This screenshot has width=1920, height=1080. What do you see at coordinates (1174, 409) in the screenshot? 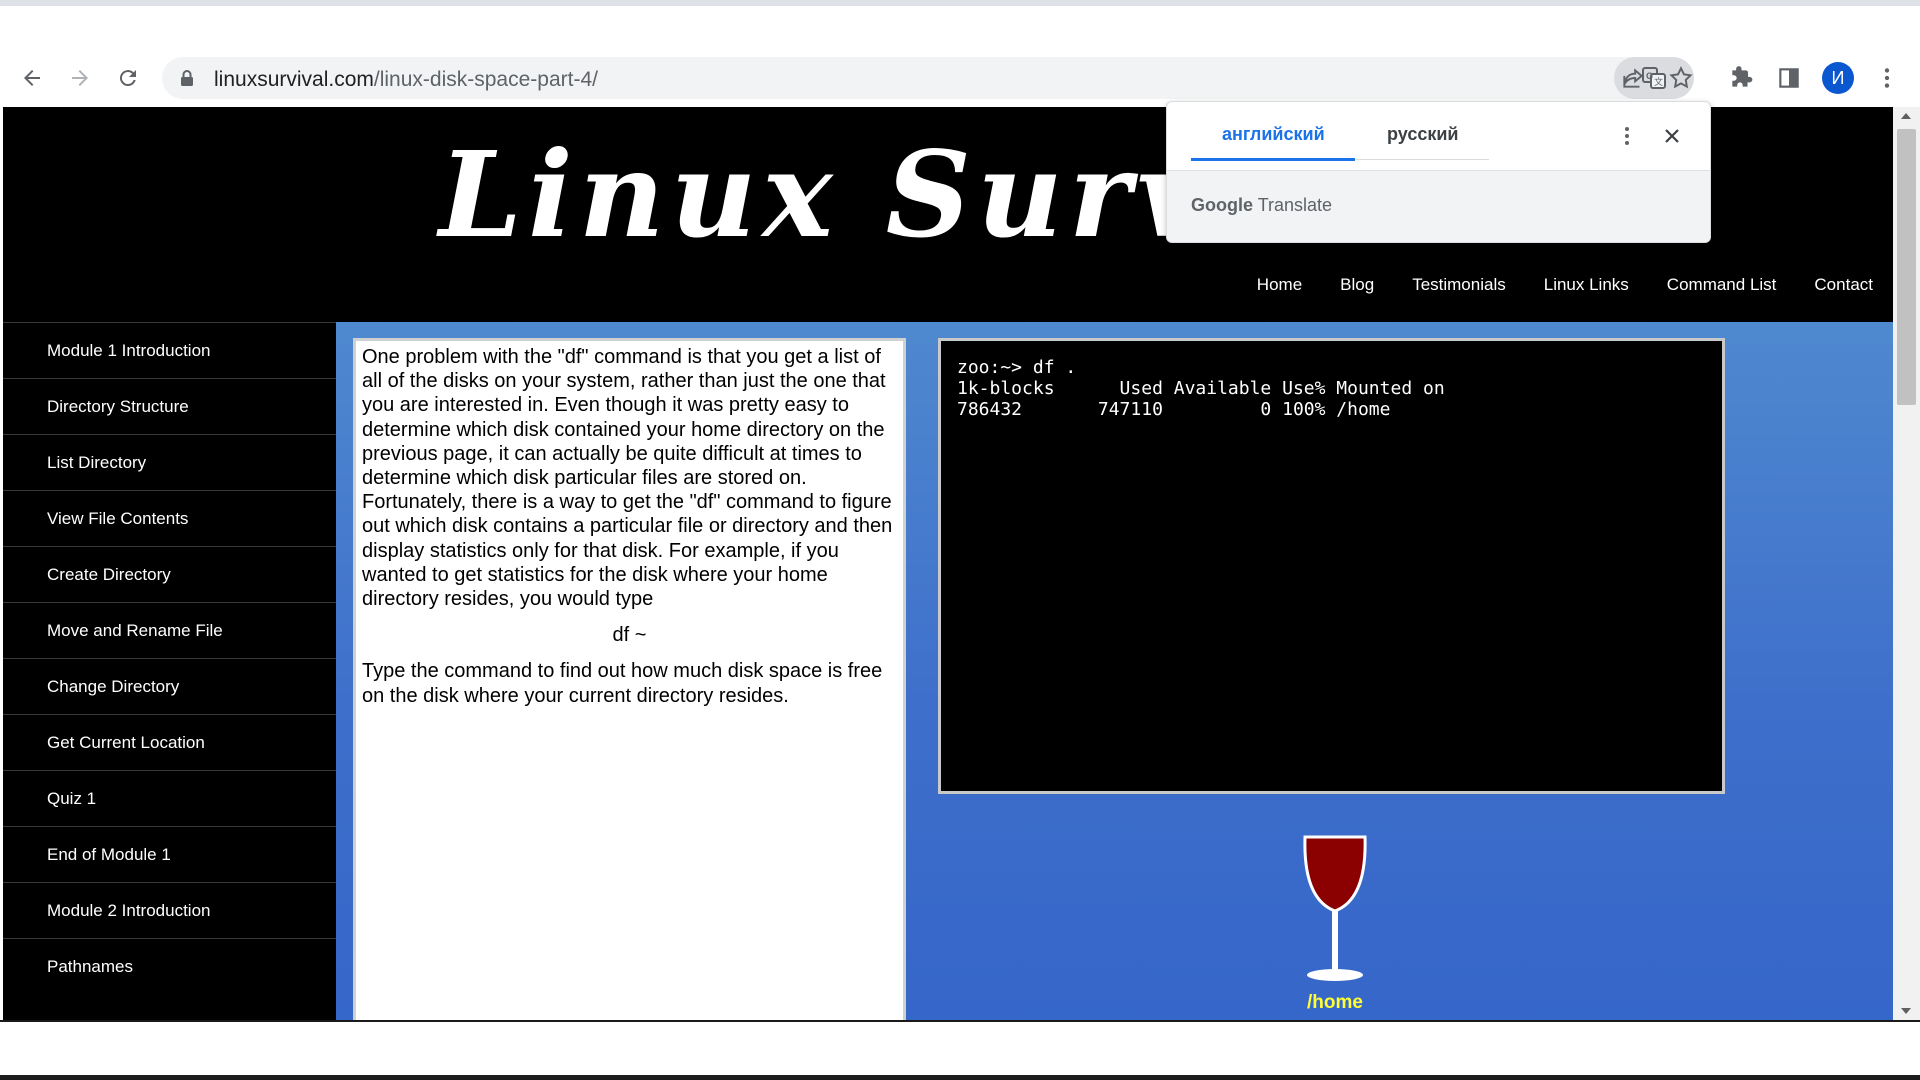
I see `terminal-line: 786432 747110 0 100% /home` at bounding box center [1174, 409].